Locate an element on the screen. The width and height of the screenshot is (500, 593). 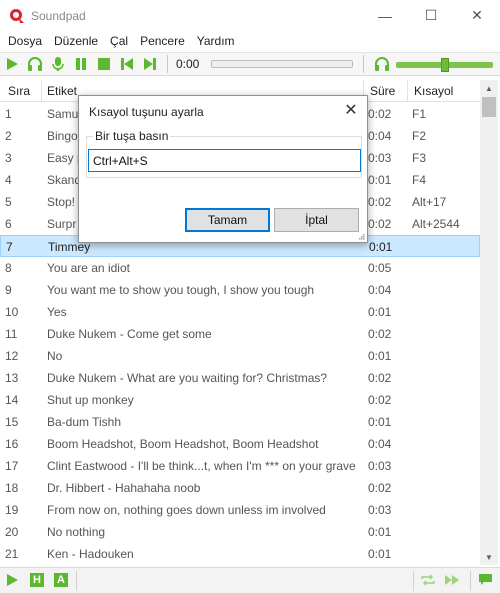
toolbar-separator is located at coordinates (167, 64).